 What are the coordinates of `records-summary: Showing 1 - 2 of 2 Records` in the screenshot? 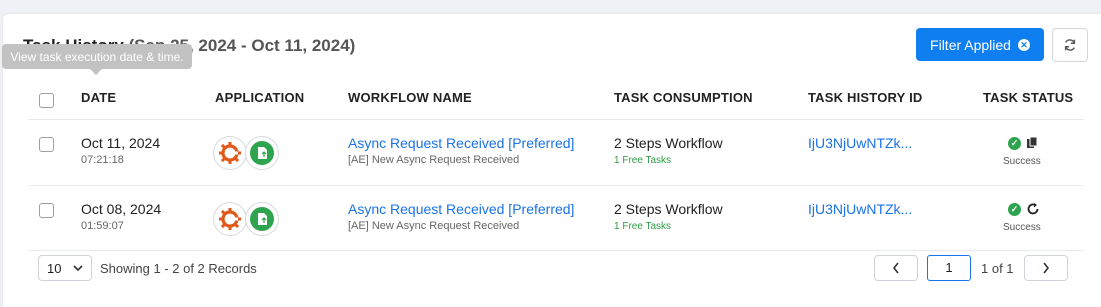 It's located at (178, 268).